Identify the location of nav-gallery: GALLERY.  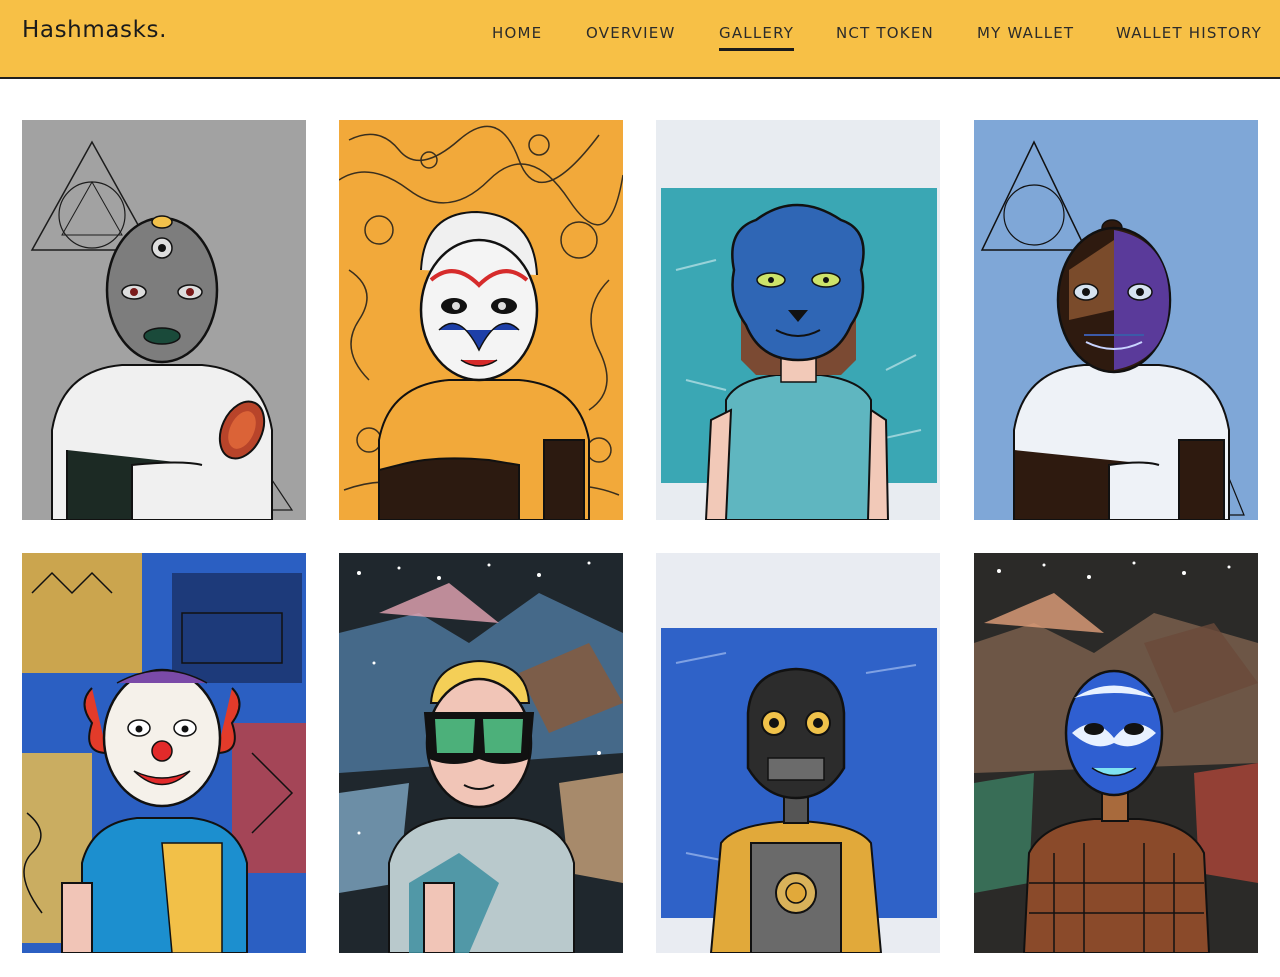
(757, 37).